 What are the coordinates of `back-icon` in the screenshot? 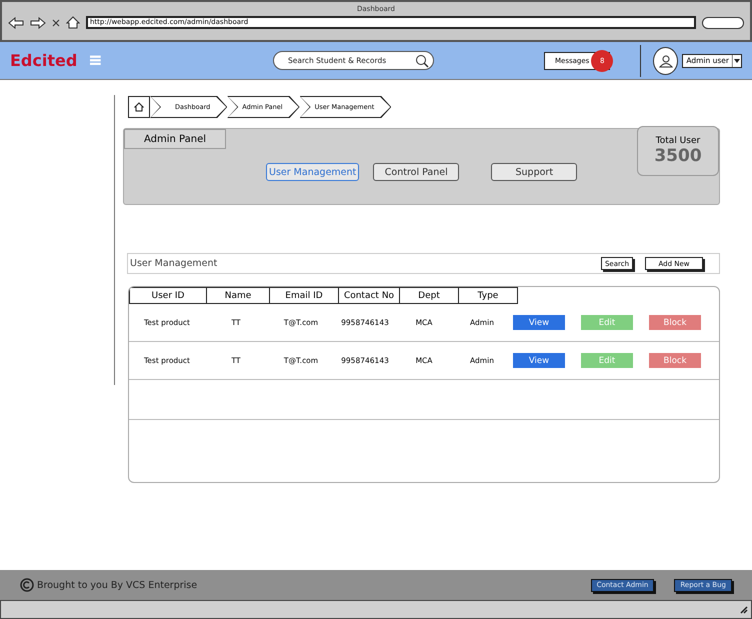 It's located at (16, 22).